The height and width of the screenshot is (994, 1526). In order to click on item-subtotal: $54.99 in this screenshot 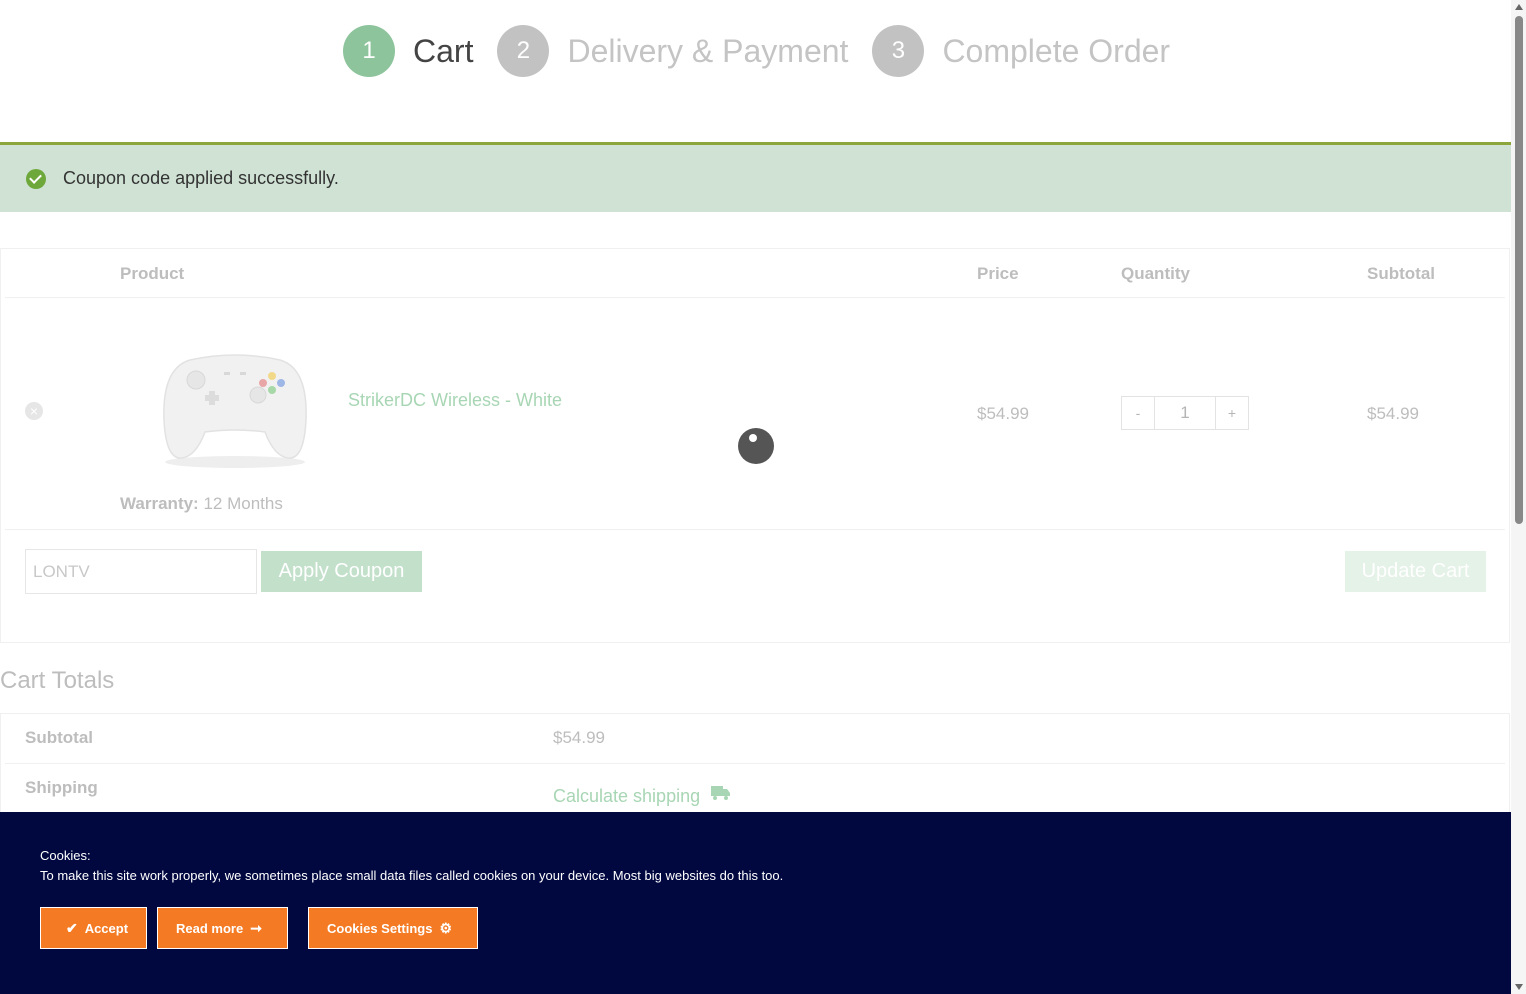, I will do `click(1393, 413)`.